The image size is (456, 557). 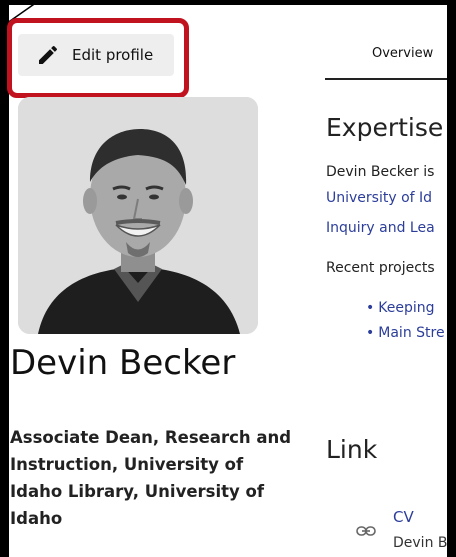 I want to click on frame-border-top, so click(x=228, y=2).